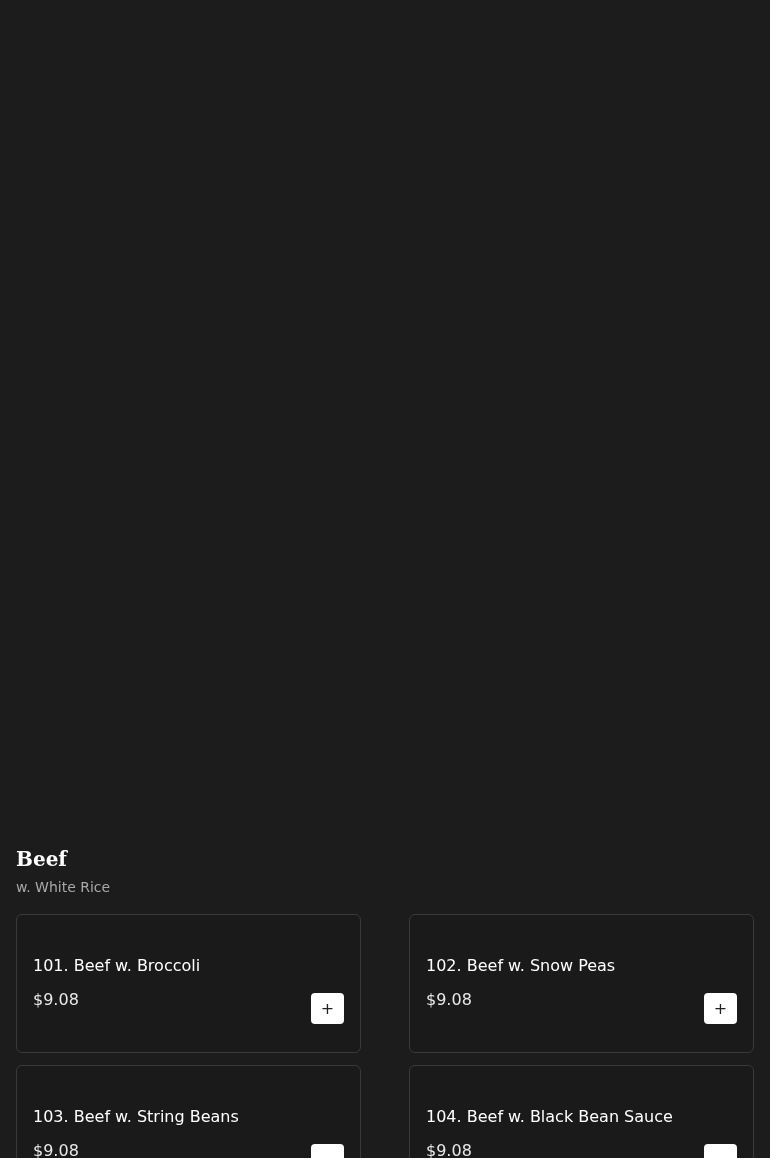 Image resolution: width=770 pixels, height=1158 pixels. I want to click on item-name: 103. Beef w. String Beans, so click(136, 1117).